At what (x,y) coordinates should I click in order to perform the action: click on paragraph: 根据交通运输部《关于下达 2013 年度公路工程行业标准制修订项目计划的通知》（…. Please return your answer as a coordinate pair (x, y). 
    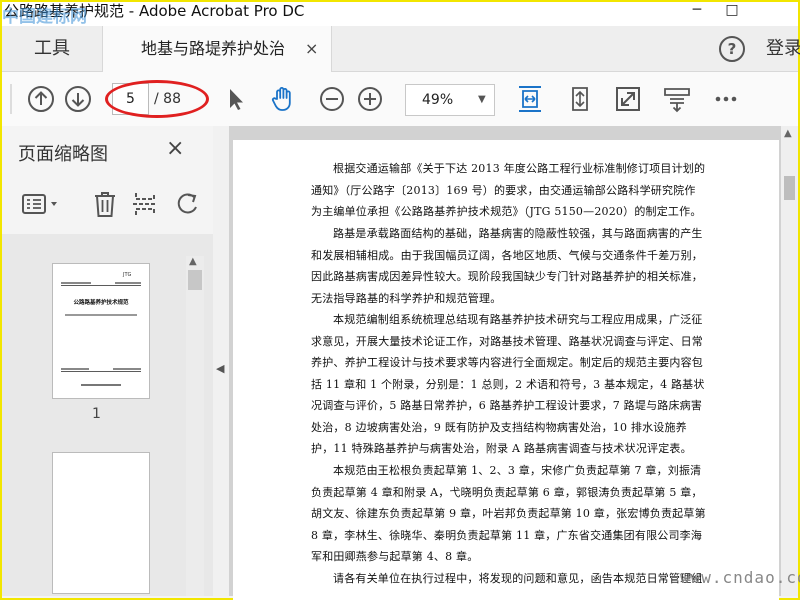
    Looking at the image, I should click on (508, 190).